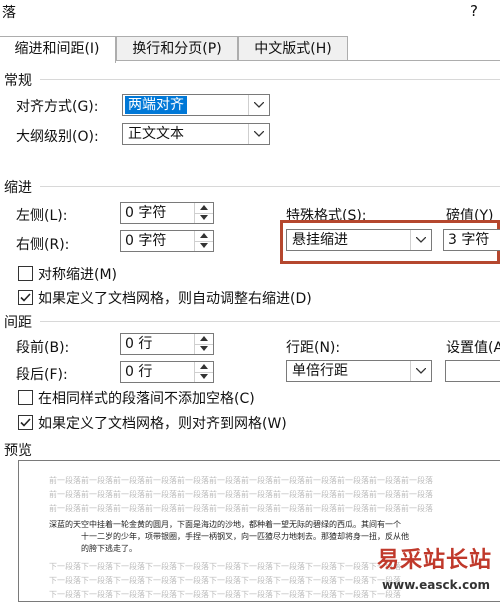 Image resolution: width=500 pixels, height=602 pixels. Describe the element at coordinates (42, 216) in the screenshot. I see `left-indent-label: 左侧(L):` at that location.